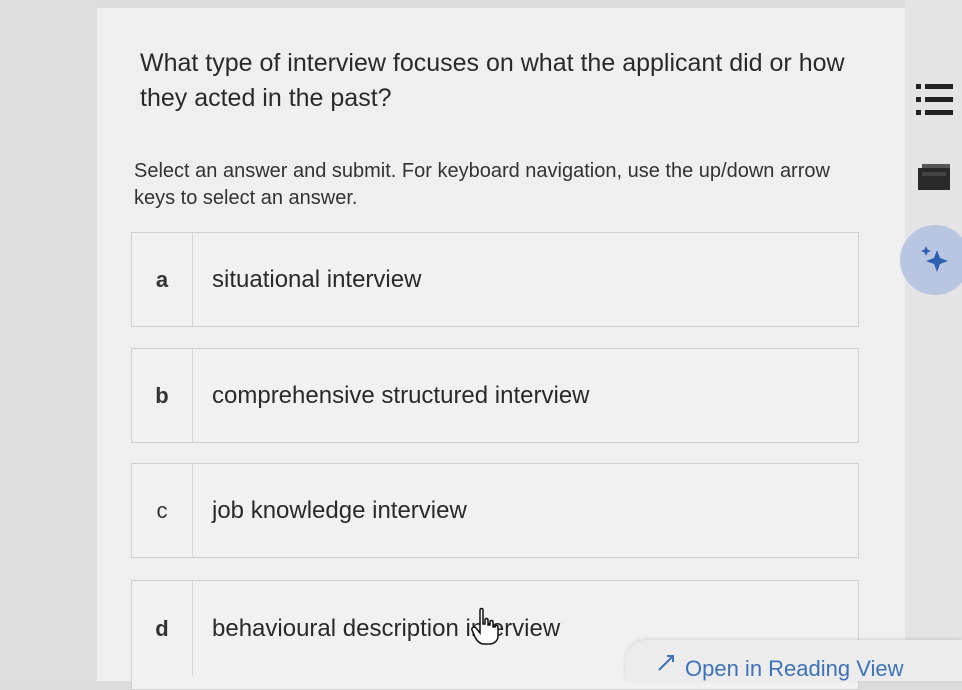 The image size is (962, 690). What do you see at coordinates (934, 178) in the screenshot?
I see `book-icon` at bounding box center [934, 178].